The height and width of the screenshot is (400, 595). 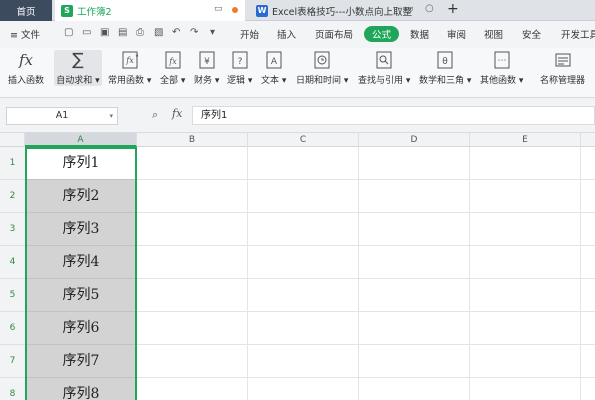 I want to click on cell-a3: 序列3, so click(x=81, y=229).